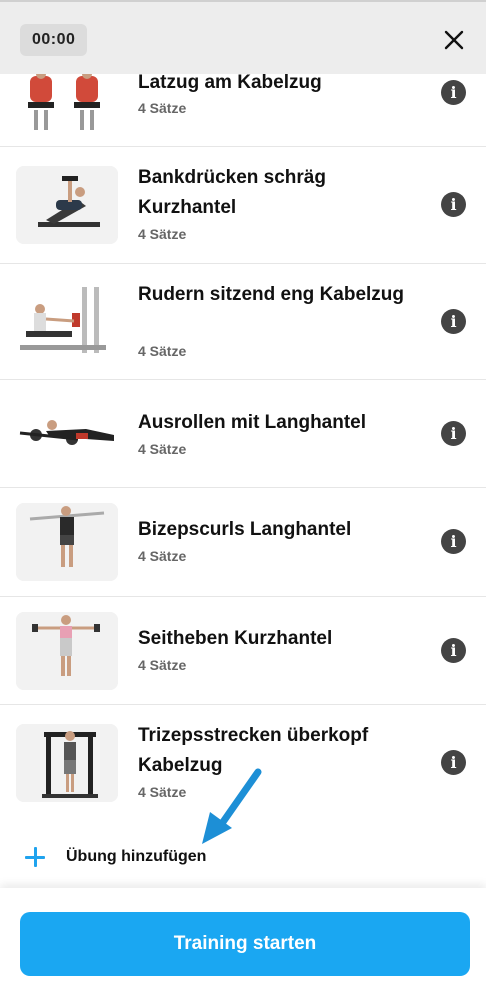  I want to click on exercise-title: Bizepscurls Langhantel, so click(245, 529).